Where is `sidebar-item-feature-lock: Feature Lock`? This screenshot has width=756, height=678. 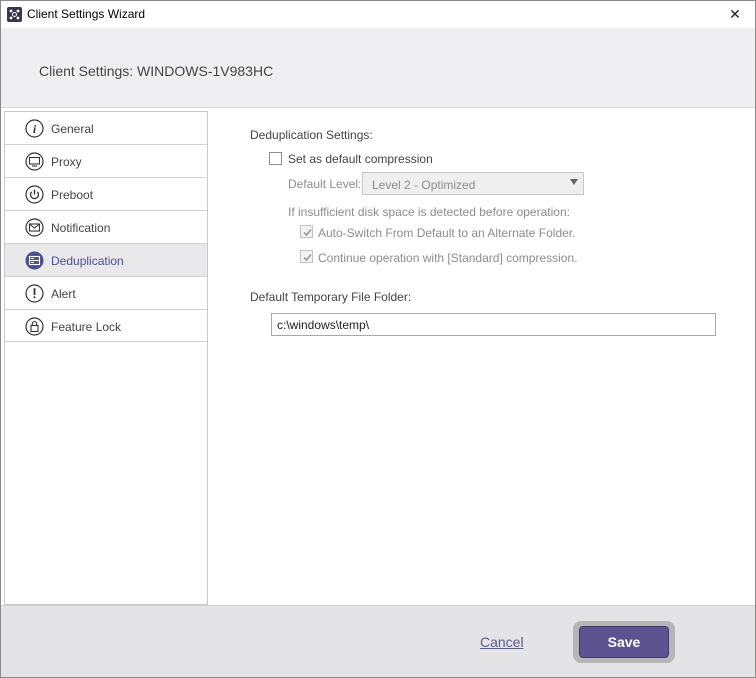 sidebar-item-feature-lock: Feature Lock is located at coordinates (106, 325).